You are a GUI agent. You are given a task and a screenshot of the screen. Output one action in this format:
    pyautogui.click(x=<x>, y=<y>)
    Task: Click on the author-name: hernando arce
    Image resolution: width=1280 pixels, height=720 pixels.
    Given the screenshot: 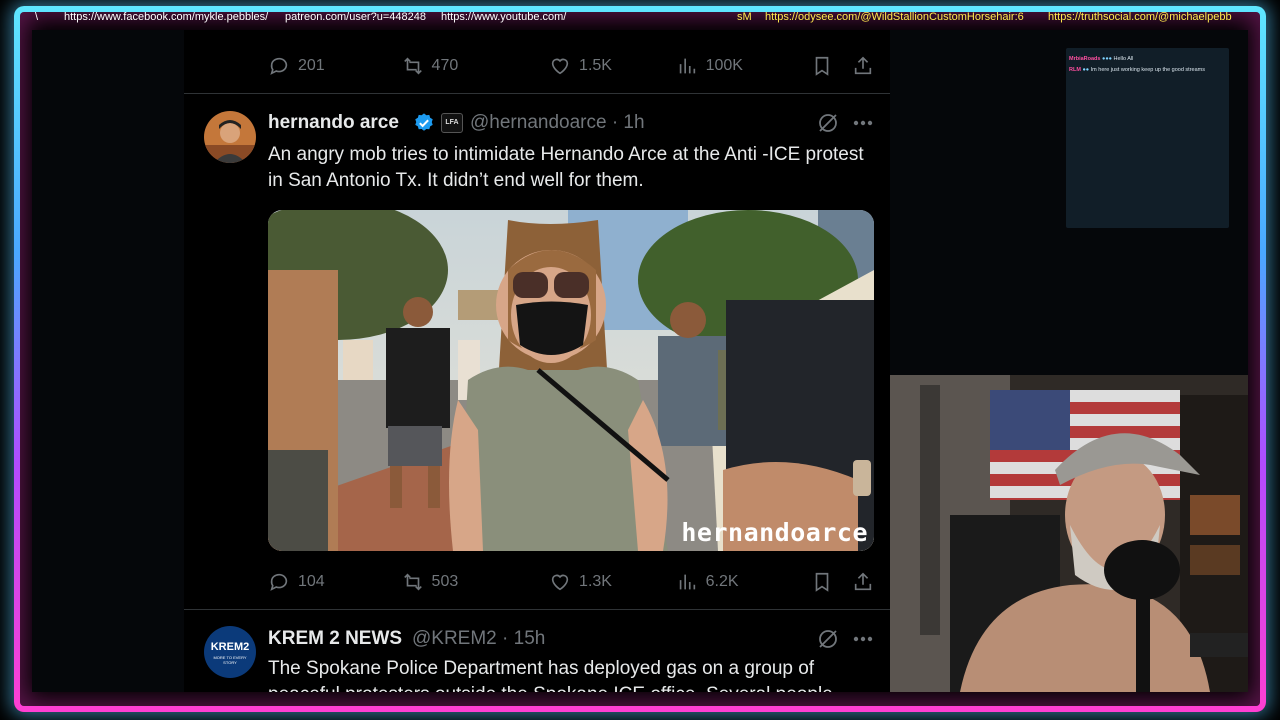 What is the action you would take?
    pyautogui.click(x=333, y=123)
    